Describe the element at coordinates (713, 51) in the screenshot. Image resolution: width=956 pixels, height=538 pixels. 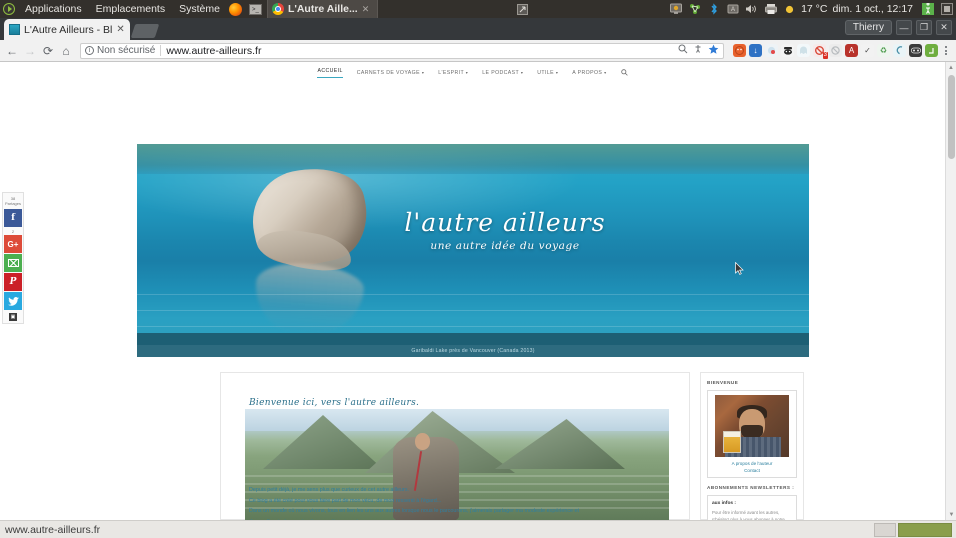
I see `bookmark-star-icon` at that location.